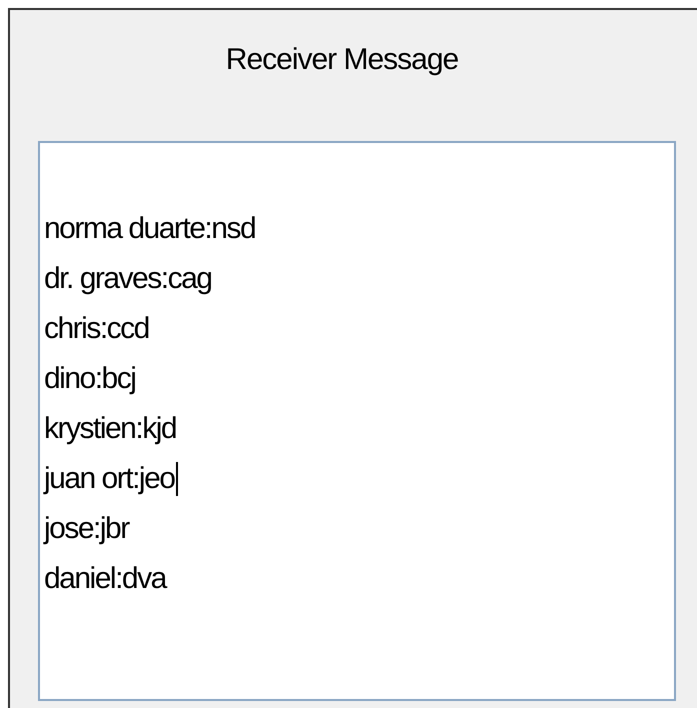 This screenshot has height=708, width=697. I want to click on message-line: dr. graves:cag, so click(128, 279).